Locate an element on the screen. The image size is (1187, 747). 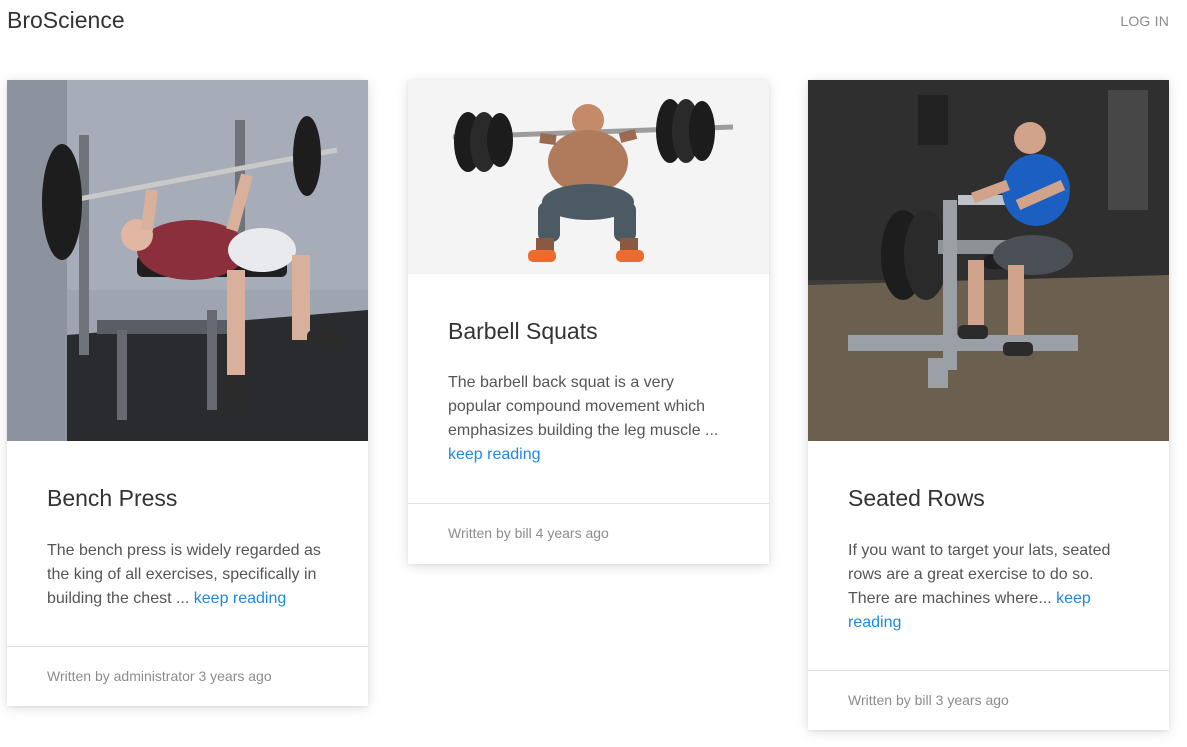
post-footer: Written by administrator 3 years ago is located at coordinates (187, 676).